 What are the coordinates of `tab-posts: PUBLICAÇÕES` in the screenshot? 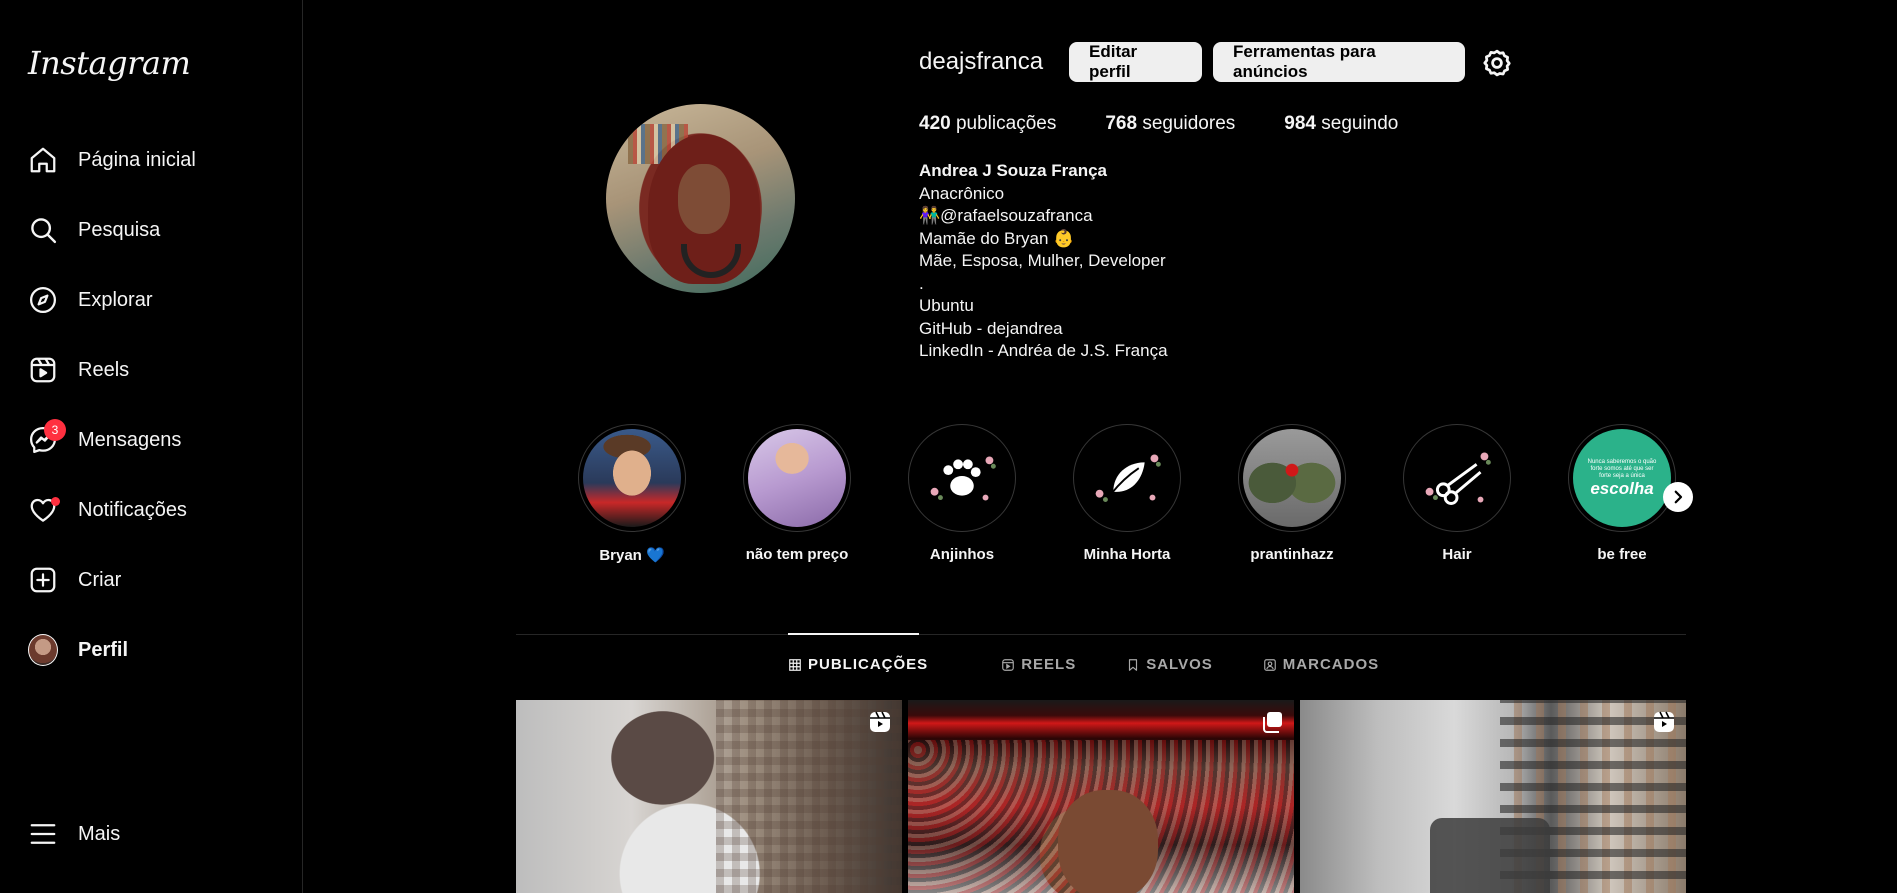 It's located at (858, 664).